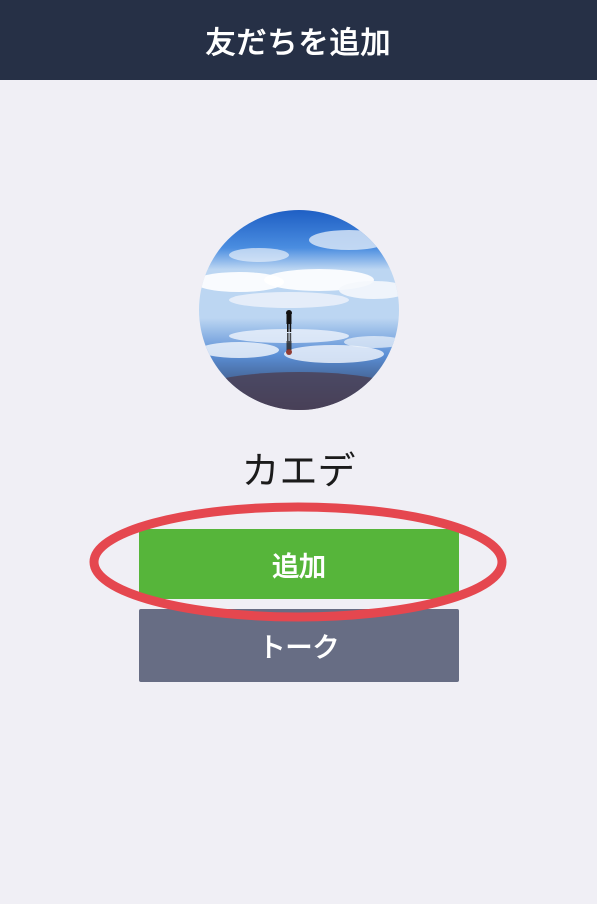  What do you see at coordinates (299, 645) in the screenshot?
I see `talk-button: トーク` at bounding box center [299, 645].